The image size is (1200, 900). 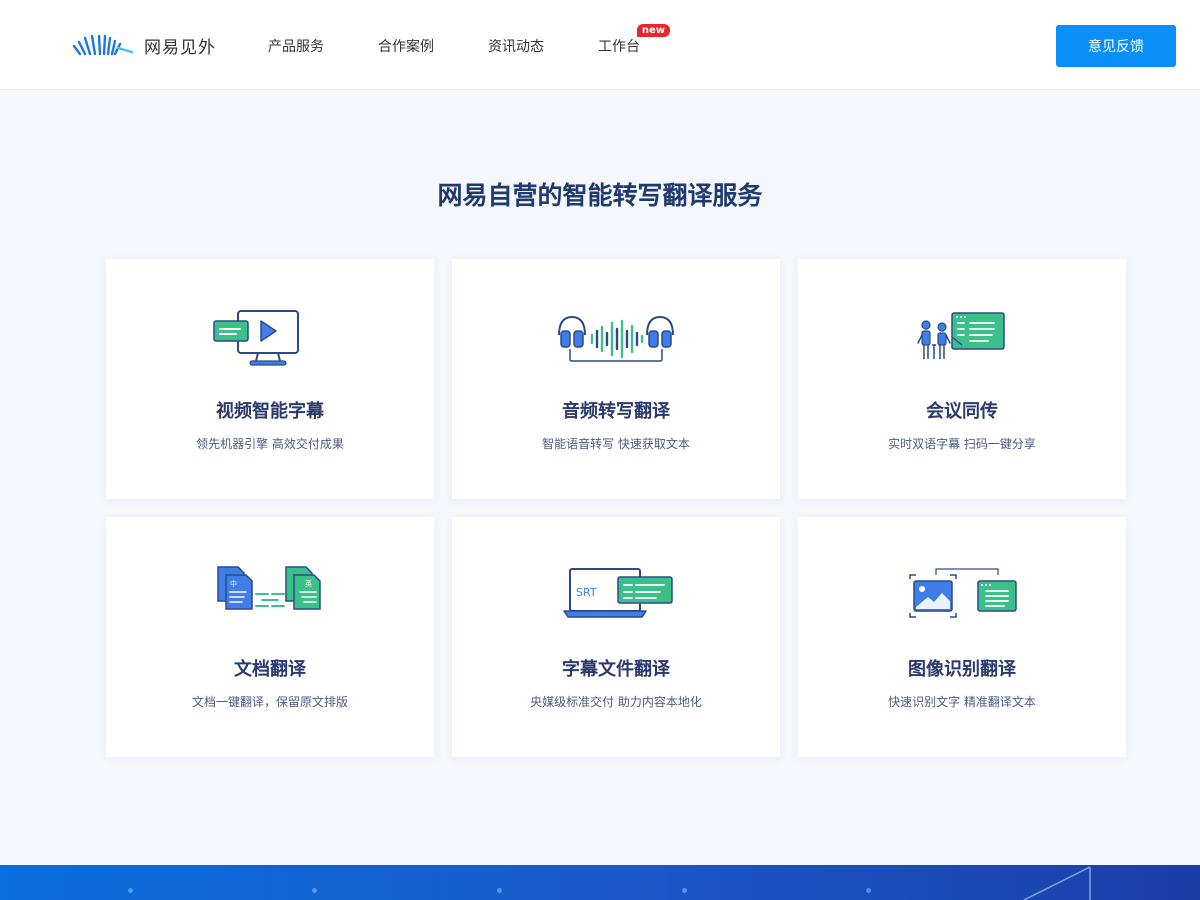 What do you see at coordinates (296, 46) in the screenshot?
I see `nav-item-products: 产品服务` at bounding box center [296, 46].